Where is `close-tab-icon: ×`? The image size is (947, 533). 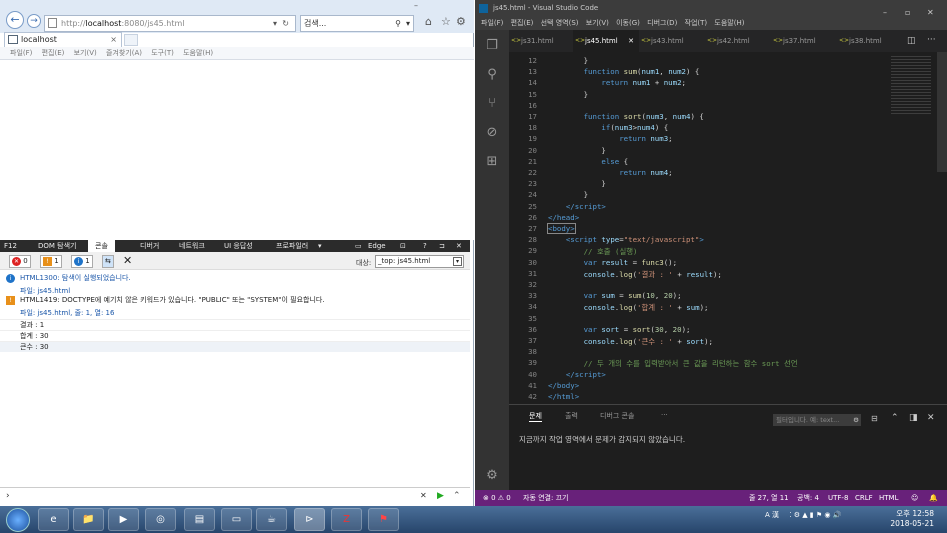 close-tab-icon: × is located at coordinates (113, 39).